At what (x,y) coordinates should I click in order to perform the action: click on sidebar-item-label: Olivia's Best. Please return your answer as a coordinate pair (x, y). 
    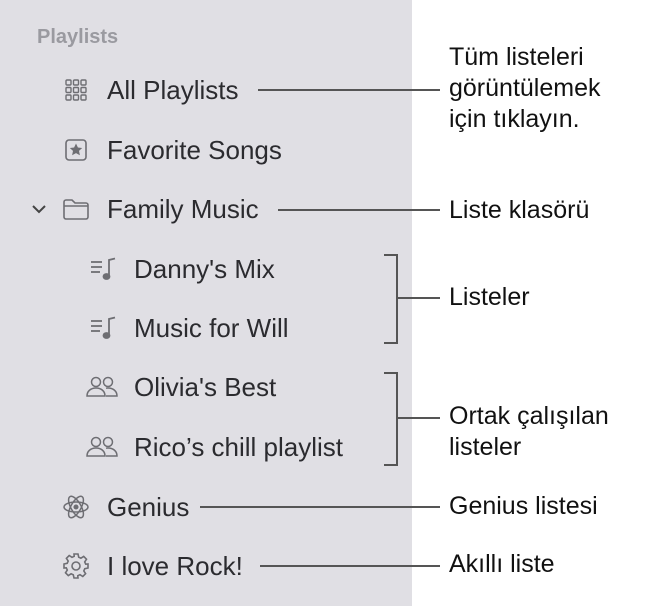
    Looking at the image, I should click on (205, 387).